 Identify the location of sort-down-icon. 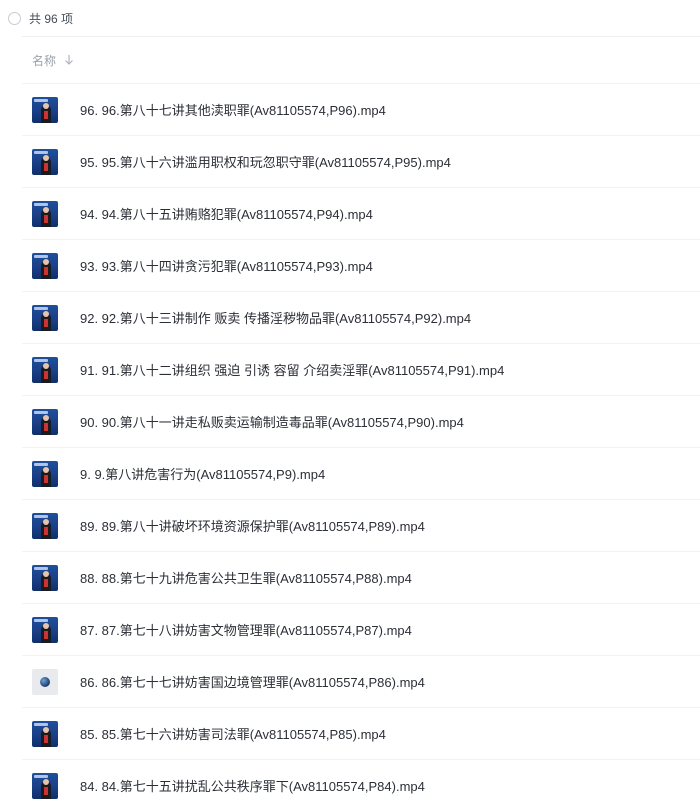
(69, 60).